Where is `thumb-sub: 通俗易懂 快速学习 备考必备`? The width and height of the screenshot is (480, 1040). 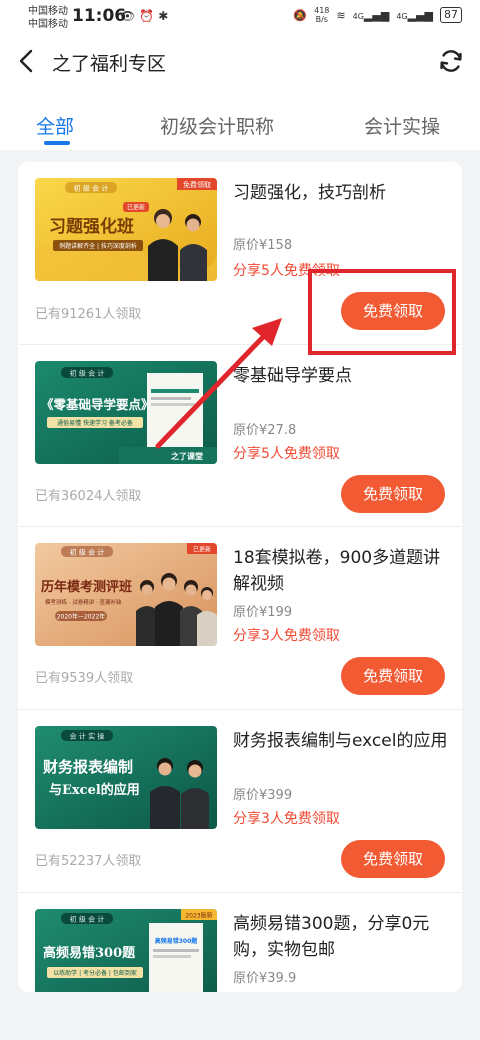
thumb-sub: 通俗易懂 快速学习 备考必备 is located at coordinates (95, 423).